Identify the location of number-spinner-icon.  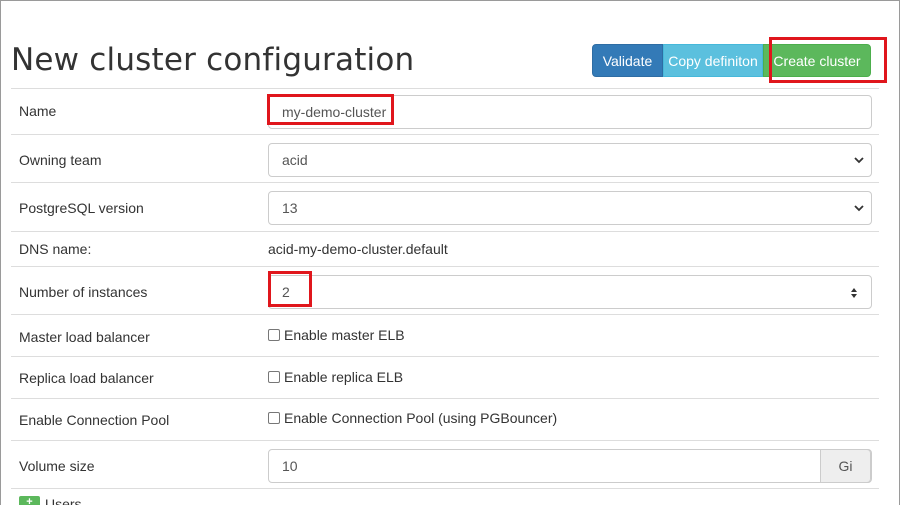
(854, 293).